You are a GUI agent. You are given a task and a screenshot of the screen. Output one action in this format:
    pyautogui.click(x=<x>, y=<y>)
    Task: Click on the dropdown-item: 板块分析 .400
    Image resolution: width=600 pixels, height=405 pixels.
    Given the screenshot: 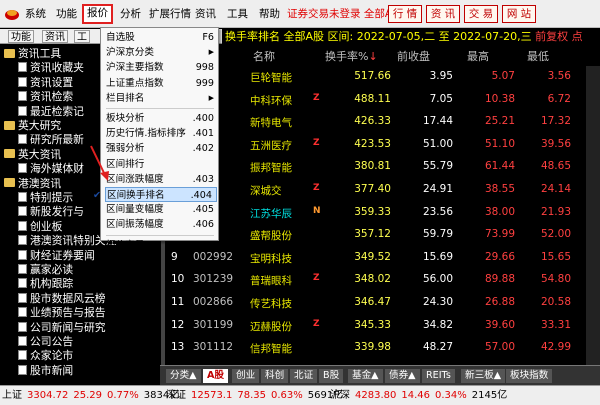 What is the action you would take?
    pyautogui.click(x=159, y=118)
    